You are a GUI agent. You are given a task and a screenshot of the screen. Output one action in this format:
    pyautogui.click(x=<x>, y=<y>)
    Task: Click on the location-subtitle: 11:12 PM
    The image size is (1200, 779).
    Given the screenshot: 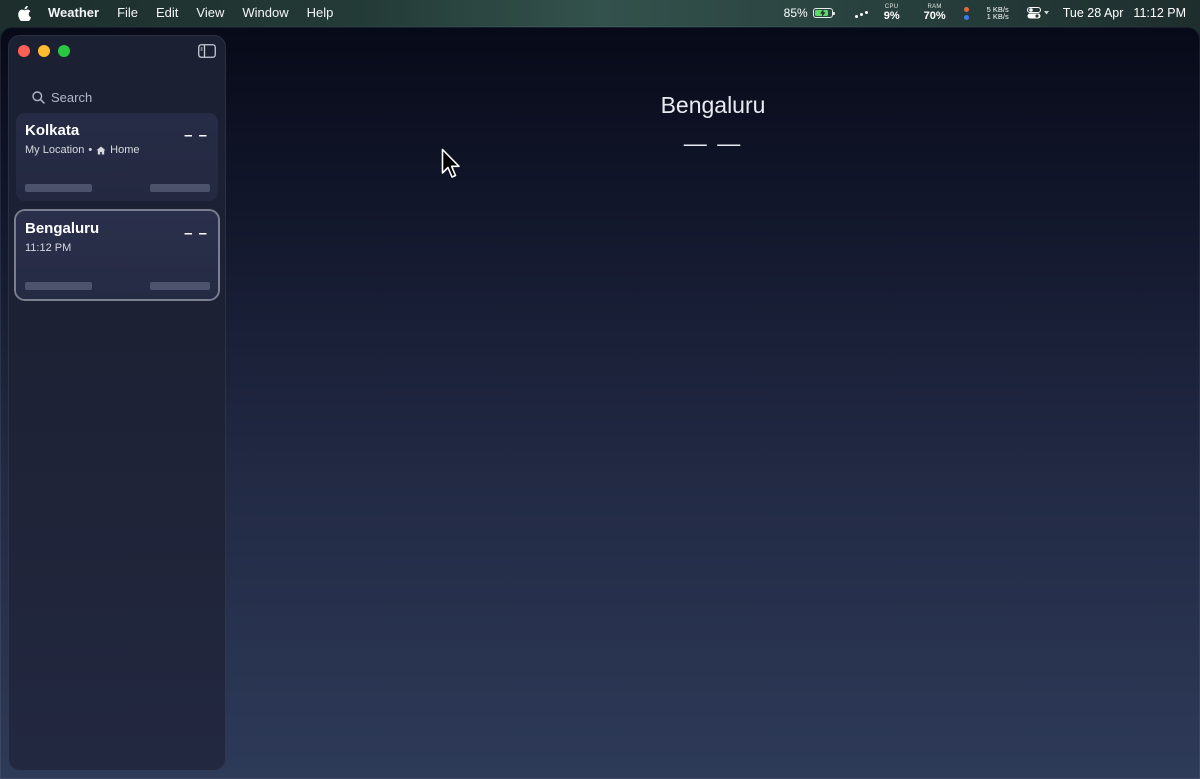 What is the action you would take?
    pyautogui.click(x=48, y=248)
    